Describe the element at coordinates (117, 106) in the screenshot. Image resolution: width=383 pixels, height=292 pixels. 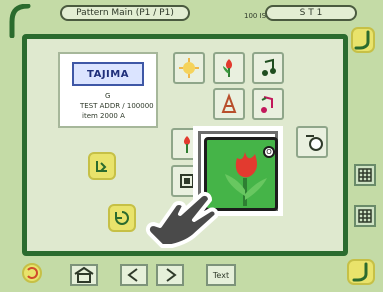
I see `card-line2: TEST ADDR / 100000` at that location.